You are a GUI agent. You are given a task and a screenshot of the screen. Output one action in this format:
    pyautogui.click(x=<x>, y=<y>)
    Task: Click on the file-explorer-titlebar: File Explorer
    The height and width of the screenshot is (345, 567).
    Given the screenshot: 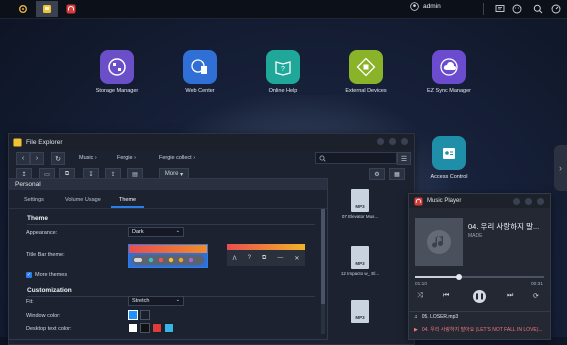 What is the action you would take?
    pyautogui.click(x=211, y=142)
    